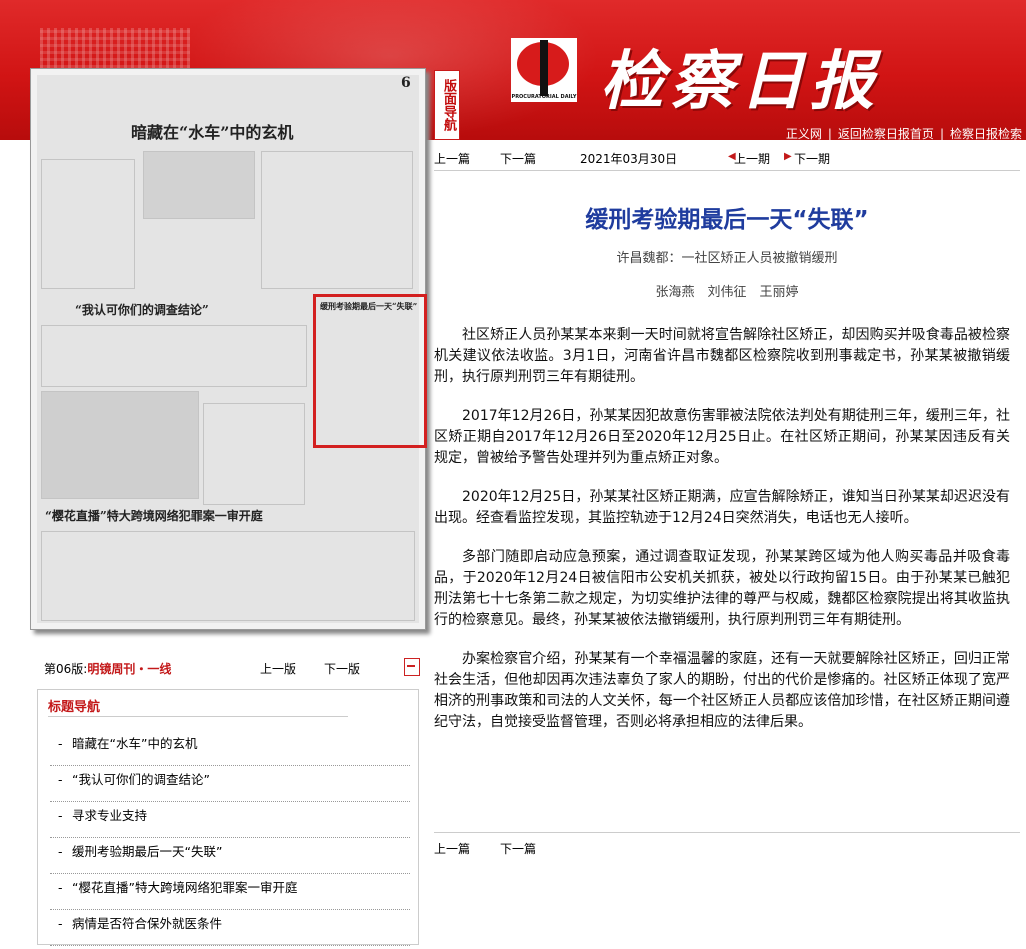 This screenshot has height=949, width=1026. What do you see at coordinates (740, 81) in the screenshot?
I see `masthead-title: 检察日报` at bounding box center [740, 81].